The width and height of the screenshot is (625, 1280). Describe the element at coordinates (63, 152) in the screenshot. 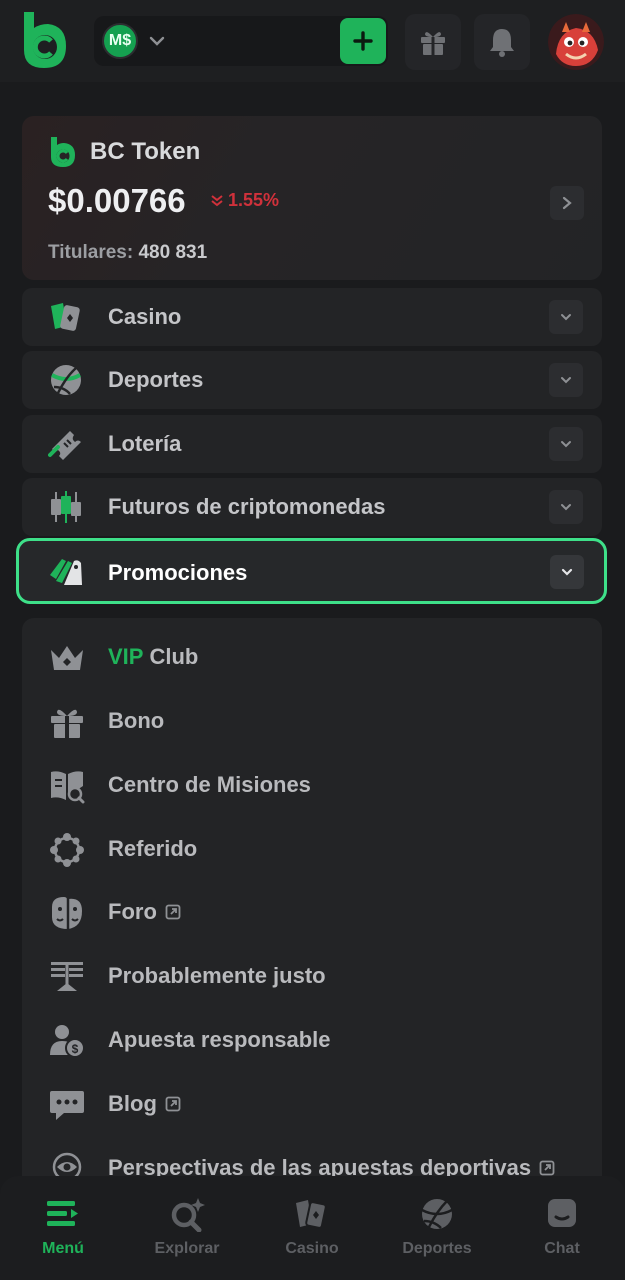

I see `bc-token-logo-icon` at that location.